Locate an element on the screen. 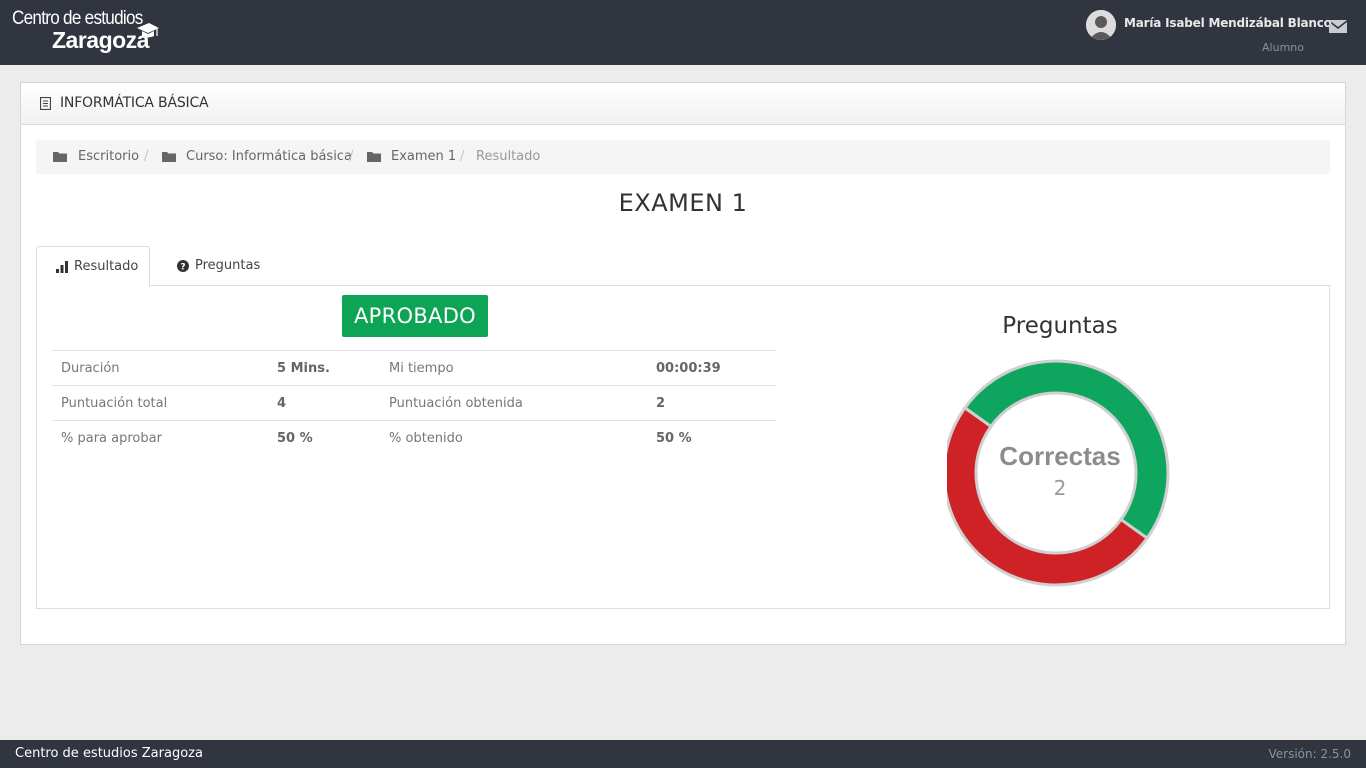  tab-resultado-label: Resultado is located at coordinates (106, 266).